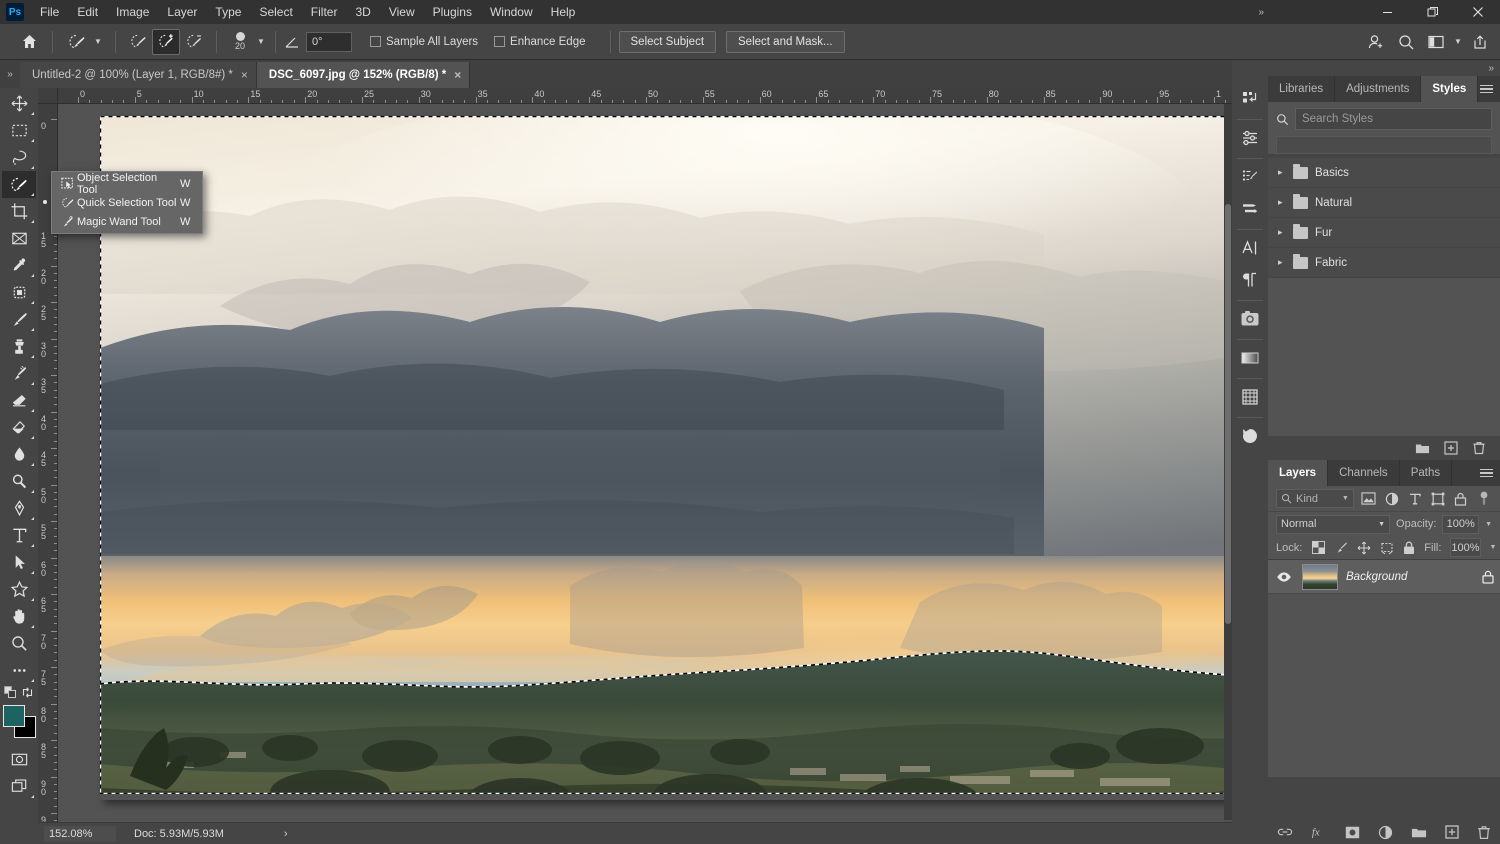 Image resolution: width=1500 pixels, height=844 pixels. I want to click on panels-collapse-row: », so click(1384, 68).